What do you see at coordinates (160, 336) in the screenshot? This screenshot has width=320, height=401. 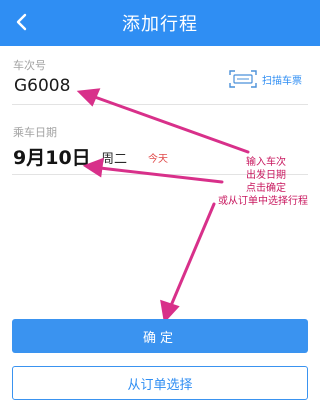 I see `confirm-button: 确定` at bounding box center [160, 336].